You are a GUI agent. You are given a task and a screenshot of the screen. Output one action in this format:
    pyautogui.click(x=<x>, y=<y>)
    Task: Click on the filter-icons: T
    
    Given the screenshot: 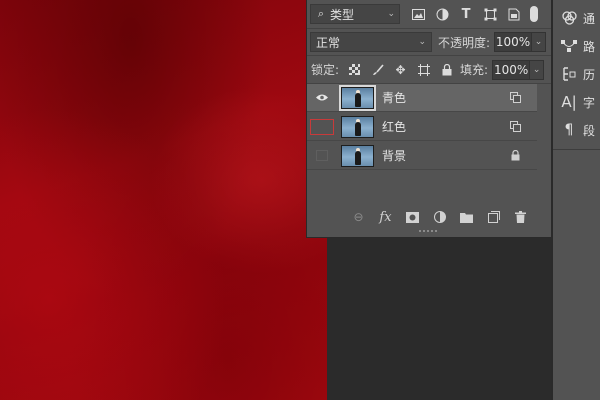 What is the action you would take?
    pyautogui.click(x=466, y=14)
    